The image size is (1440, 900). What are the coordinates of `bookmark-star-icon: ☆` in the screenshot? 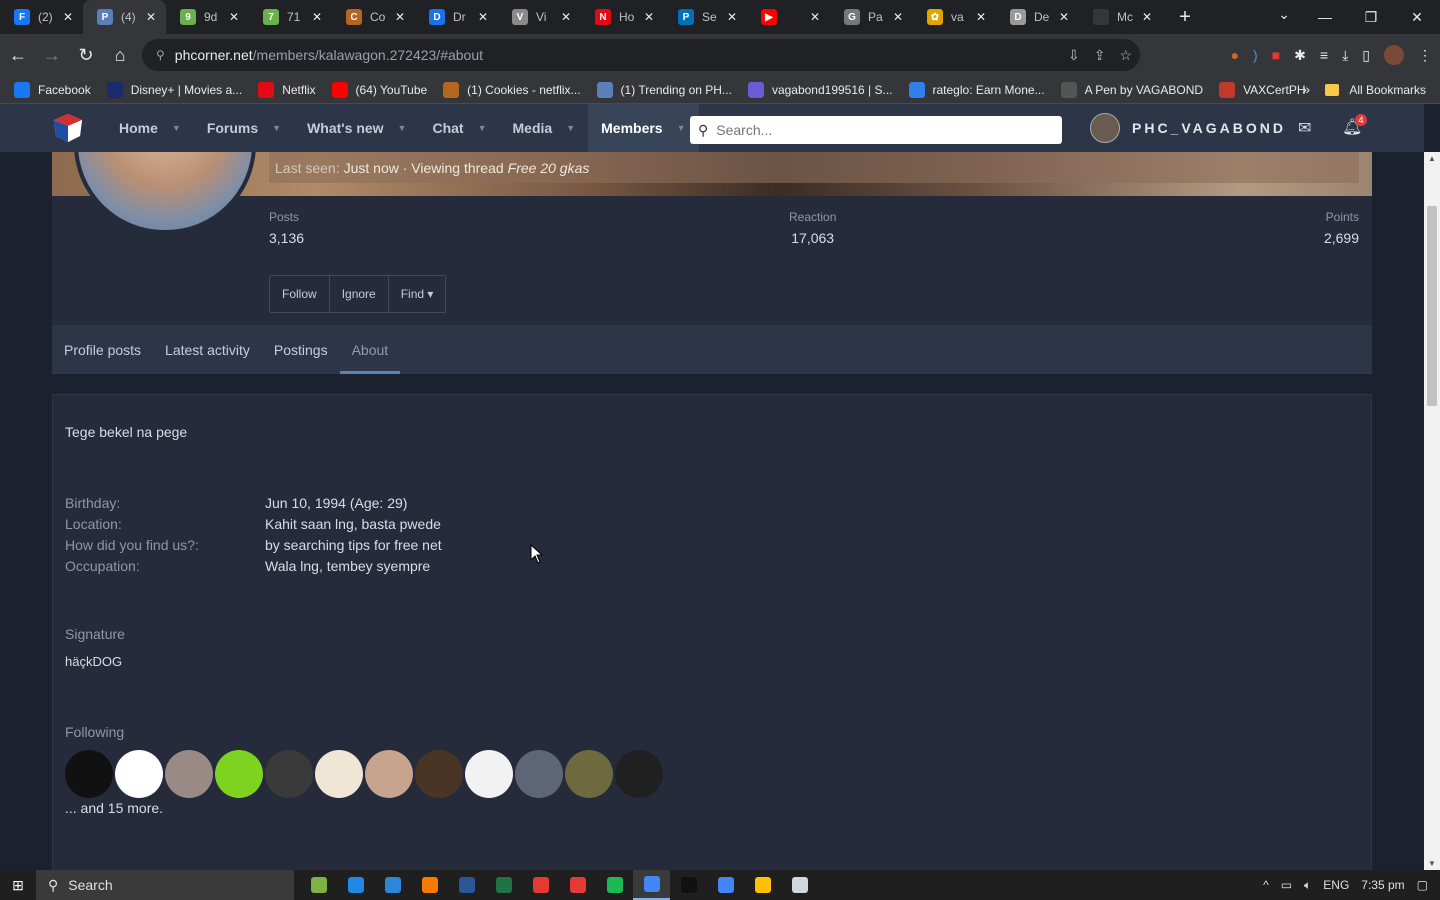 It's located at (1125, 55).